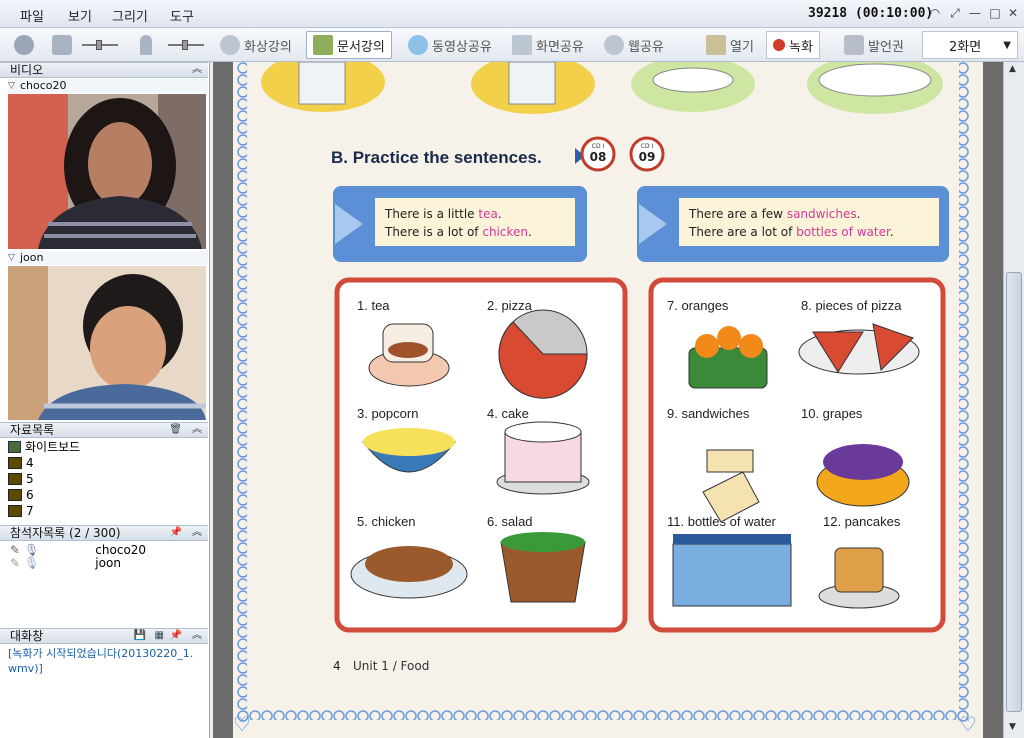  Describe the element at coordinates (871, 13) in the screenshot. I see `session-timer: 39218 (00:10:00)` at that location.